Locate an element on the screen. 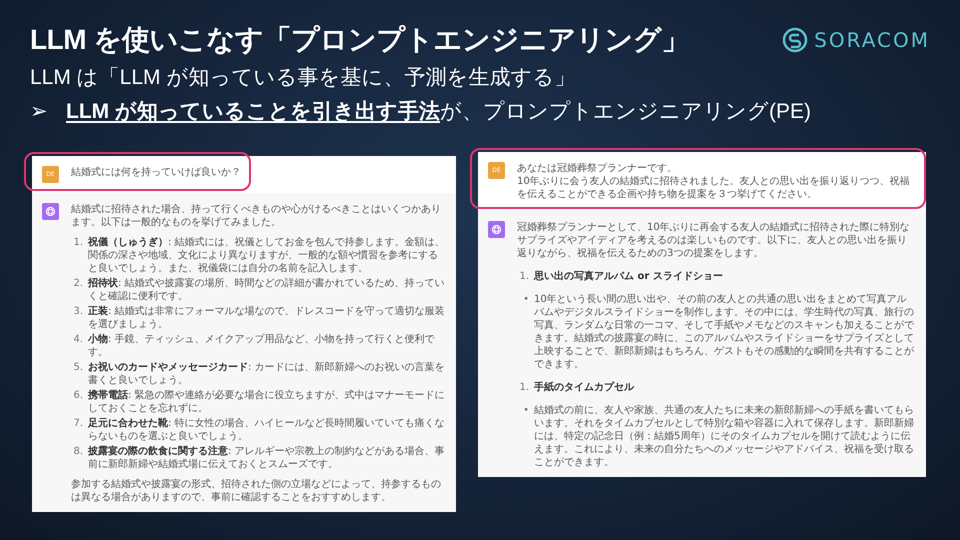  list-item-text: 足元に合わせた靴: 特に女性の場合、ハイヒールなど長時間履いていても痛くならないものを選ぶと良いでしょう。 is located at coordinates (267, 430).